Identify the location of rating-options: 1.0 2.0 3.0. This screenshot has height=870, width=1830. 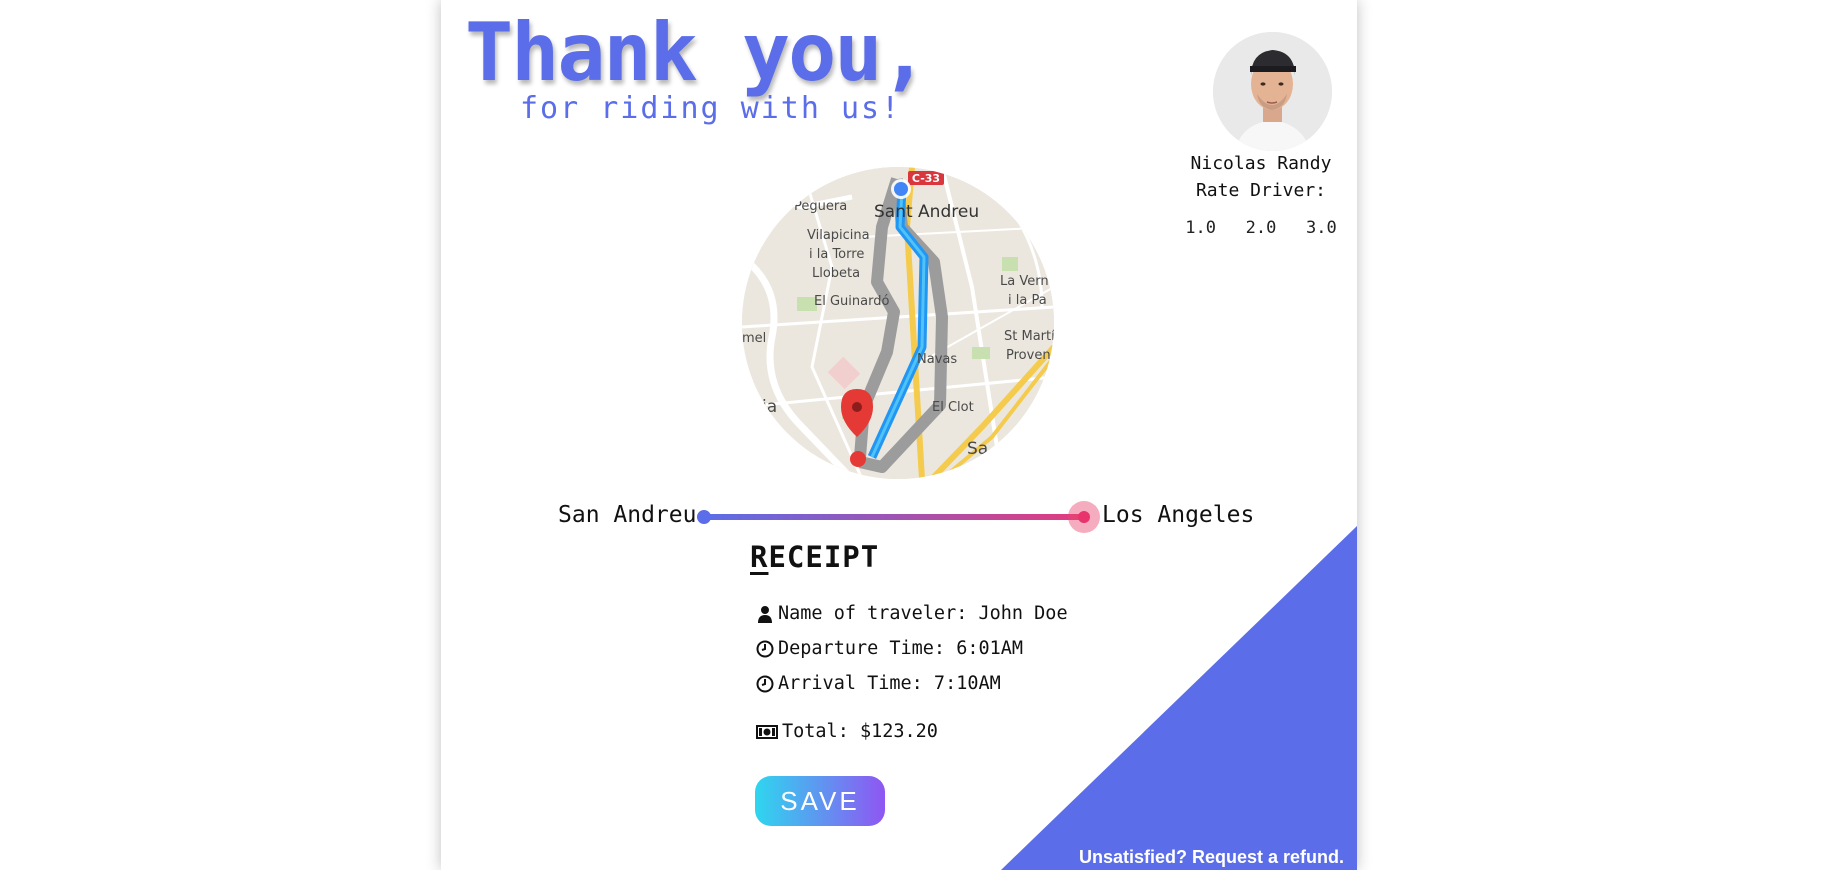
(1251, 228).